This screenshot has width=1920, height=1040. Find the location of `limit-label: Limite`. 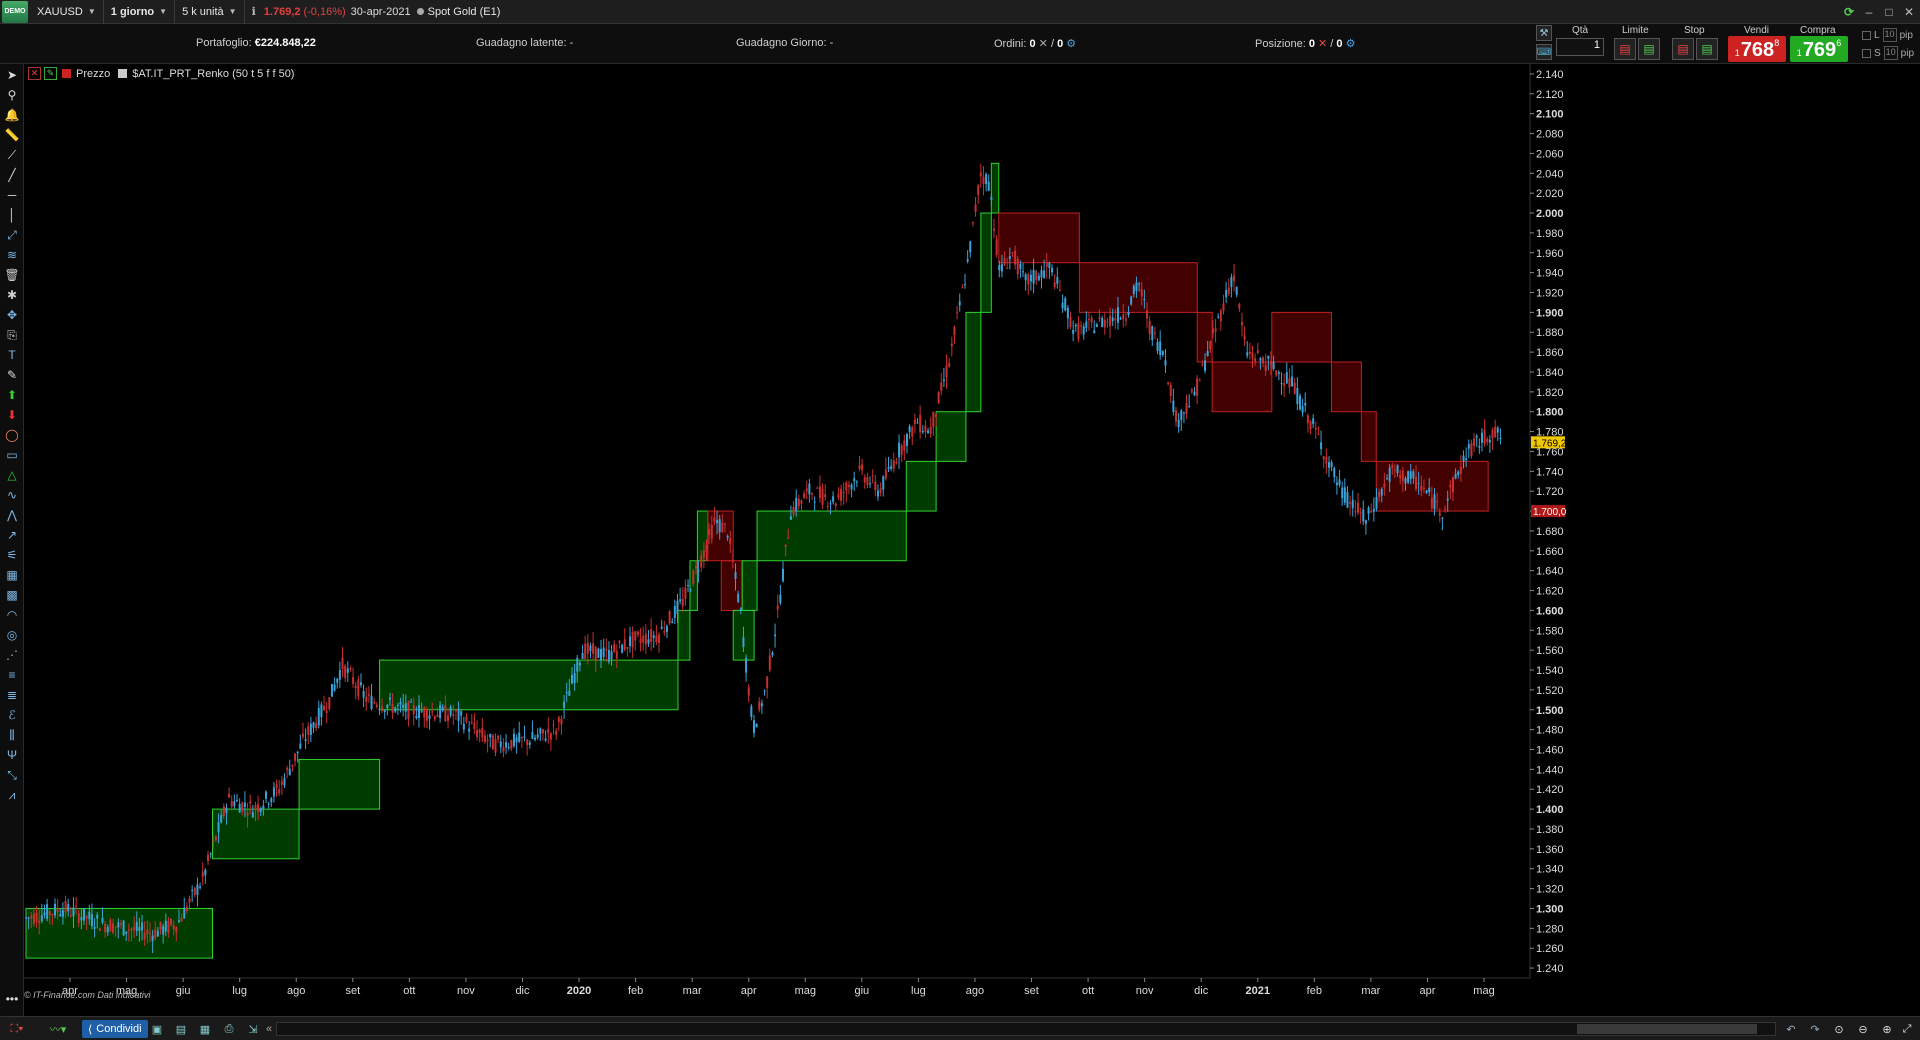

limit-label: Limite is located at coordinates (1635, 30).